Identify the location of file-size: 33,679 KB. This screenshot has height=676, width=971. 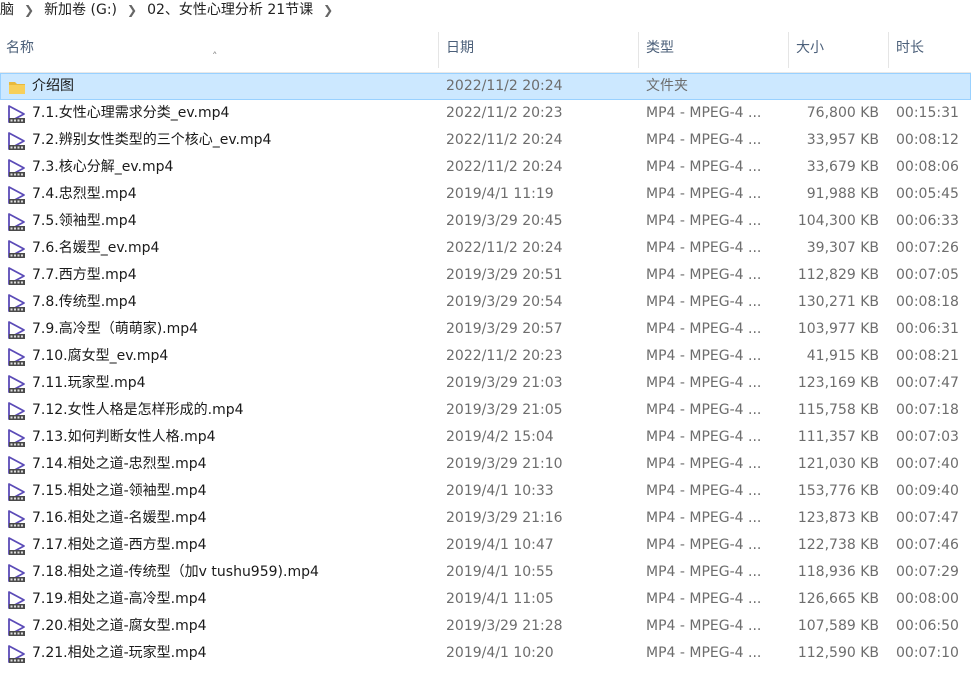
(842, 167).